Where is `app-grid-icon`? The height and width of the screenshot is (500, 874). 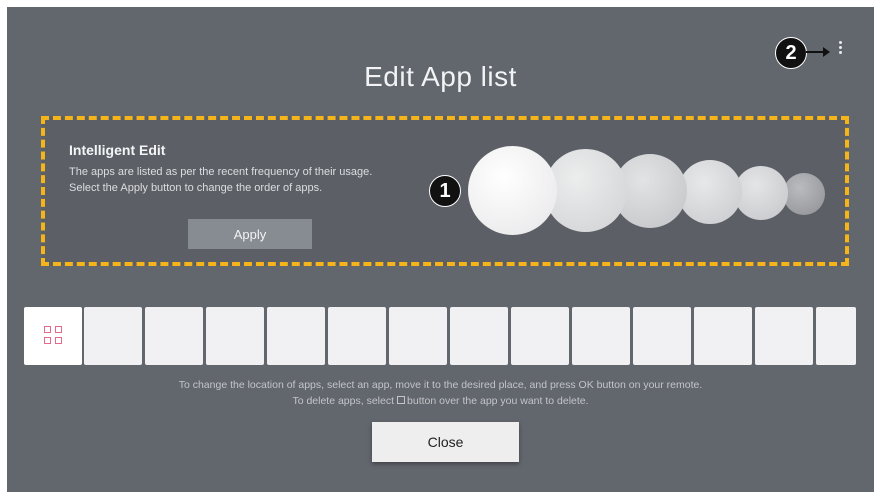
app-grid-icon is located at coordinates (54, 336).